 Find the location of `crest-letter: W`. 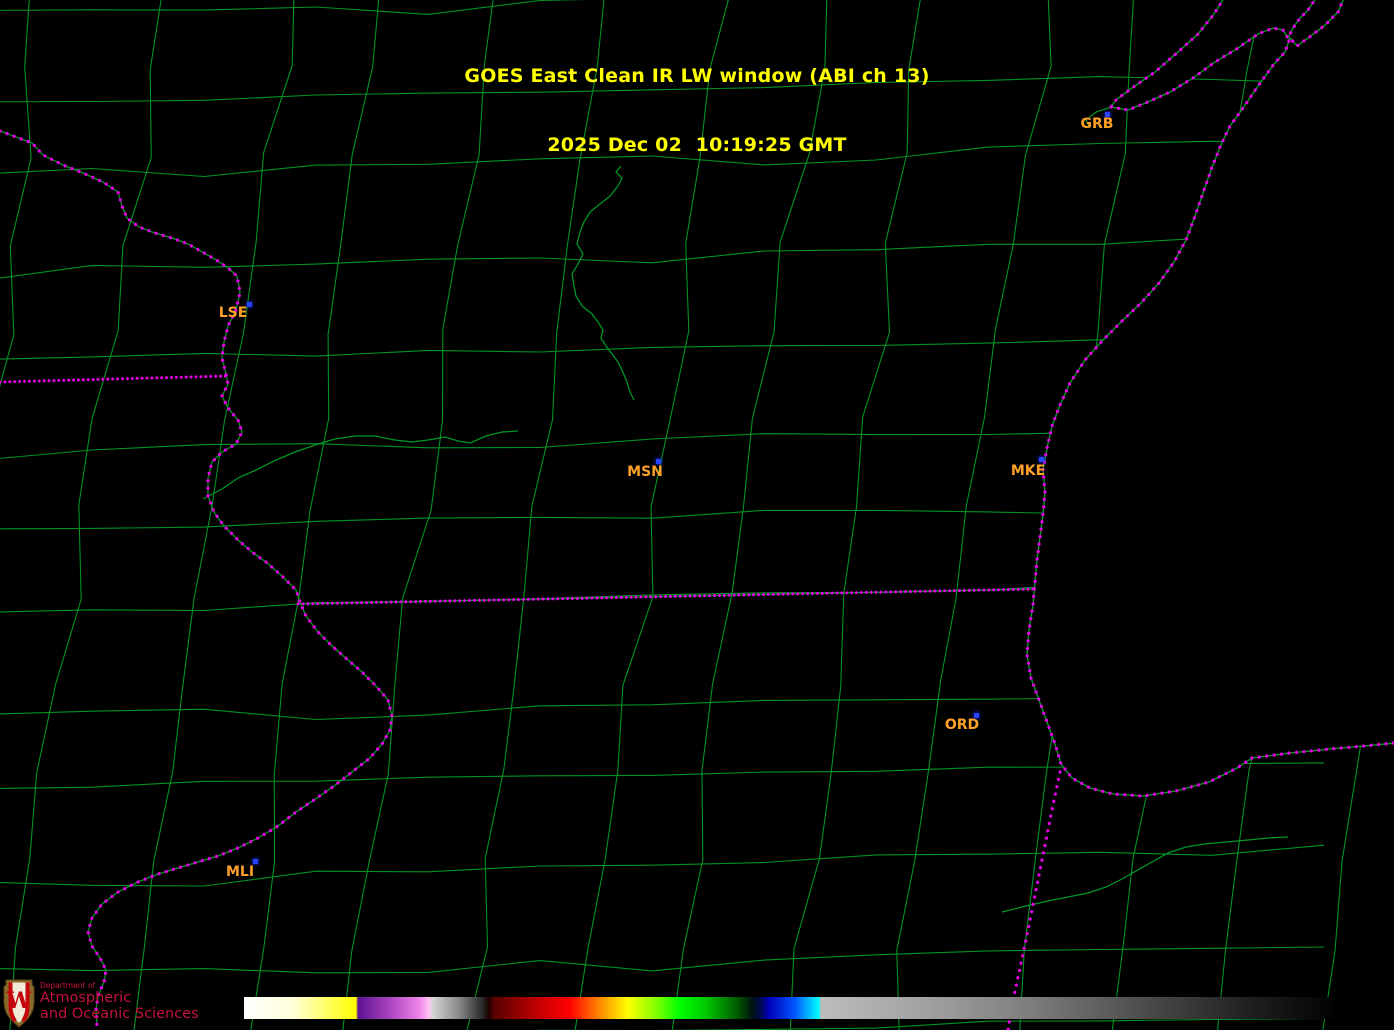

crest-letter: W is located at coordinates (19, 1001).